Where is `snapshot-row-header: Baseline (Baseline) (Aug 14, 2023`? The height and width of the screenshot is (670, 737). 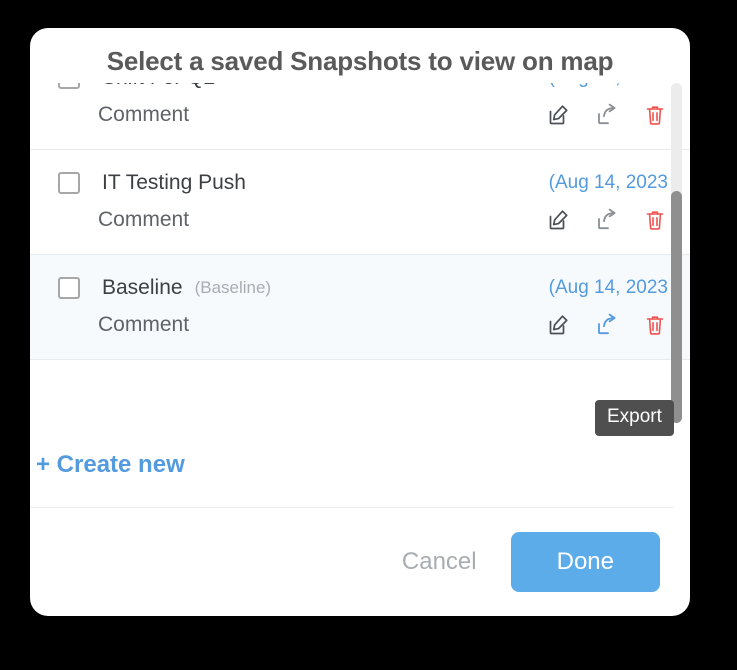
snapshot-row-header: Baseline (Baseline) (Aug 14, 2023 is located at coordinates (360, 288).